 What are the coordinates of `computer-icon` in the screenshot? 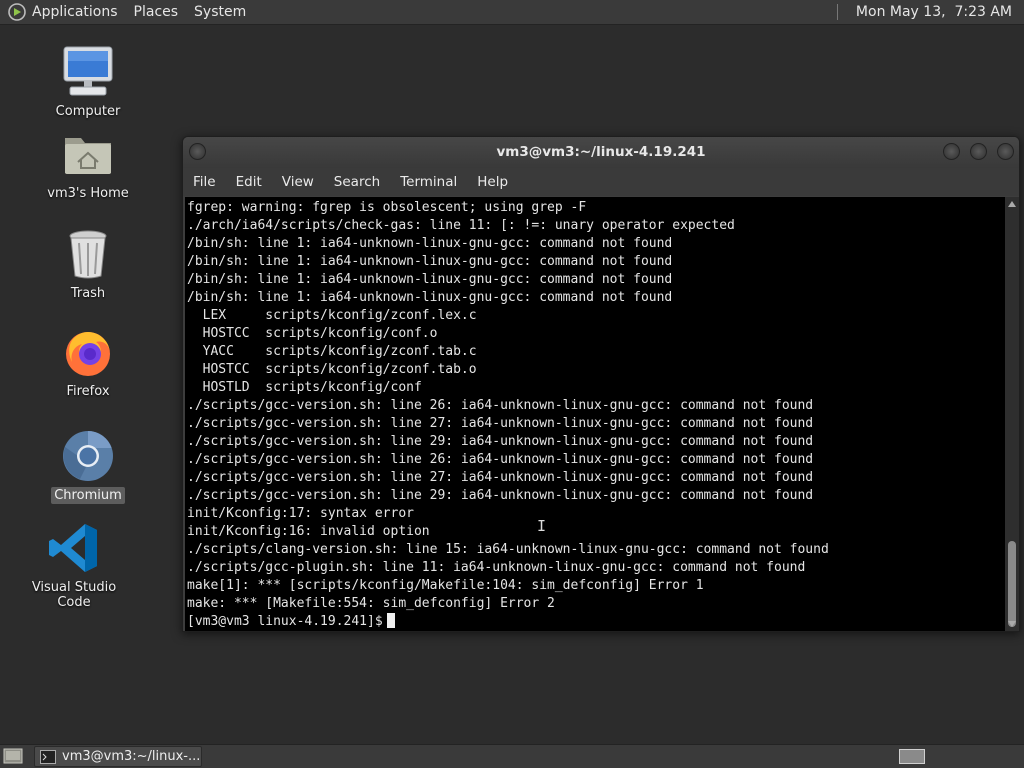 It's located at (88, 71).